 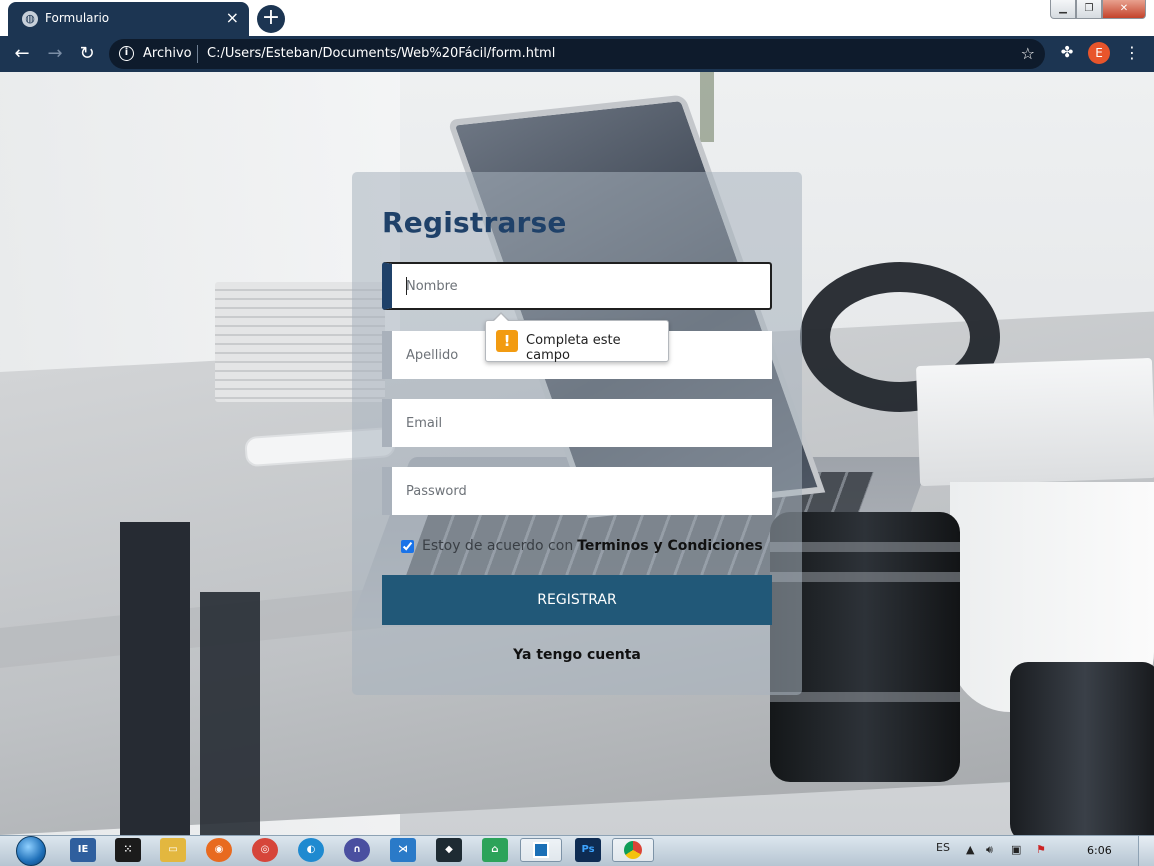 I want to click on headphones-app-icon: ∩, so click(x=357, y=850).